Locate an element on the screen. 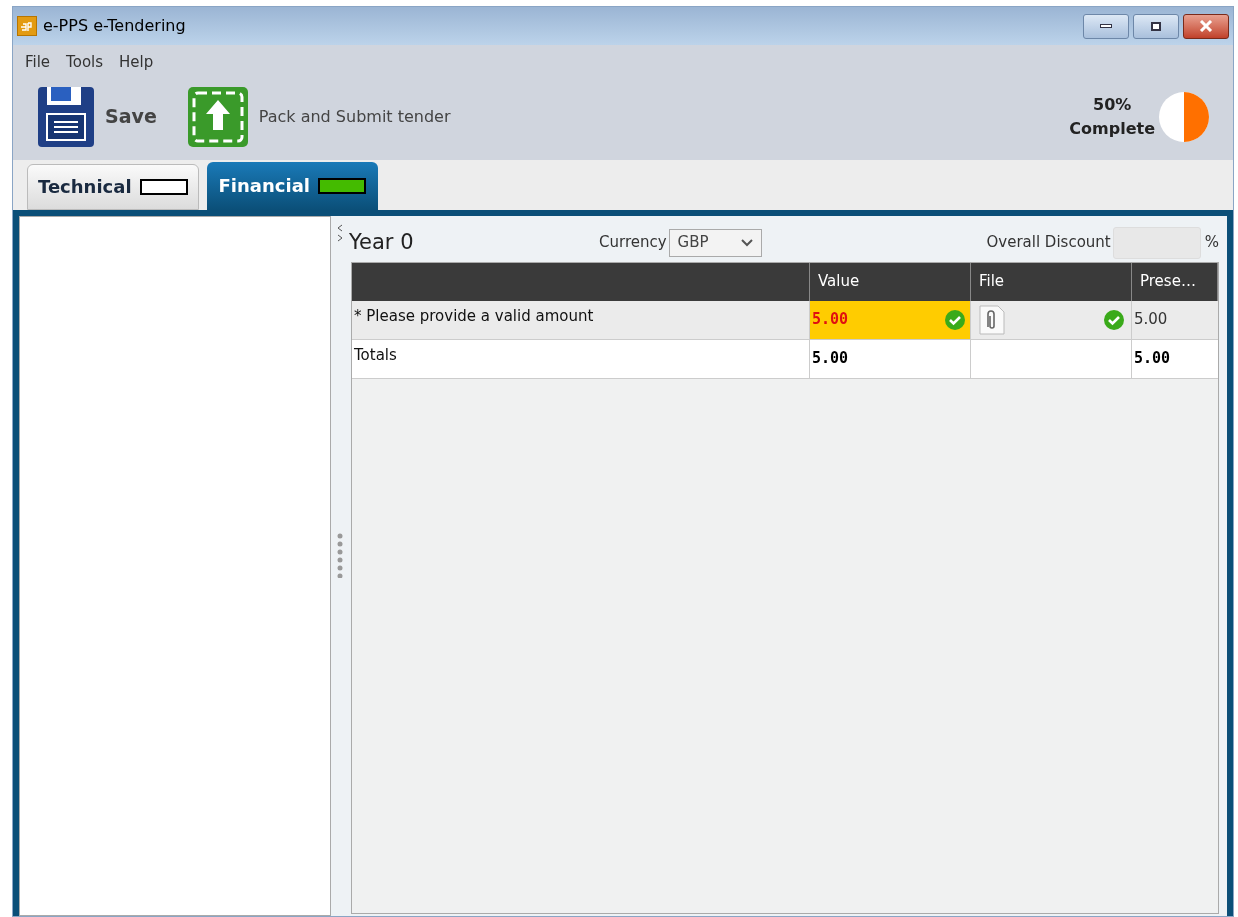 This screenshot has height=917, width=1238. collapse-arrows-icon is located at coordinates (340, 232).